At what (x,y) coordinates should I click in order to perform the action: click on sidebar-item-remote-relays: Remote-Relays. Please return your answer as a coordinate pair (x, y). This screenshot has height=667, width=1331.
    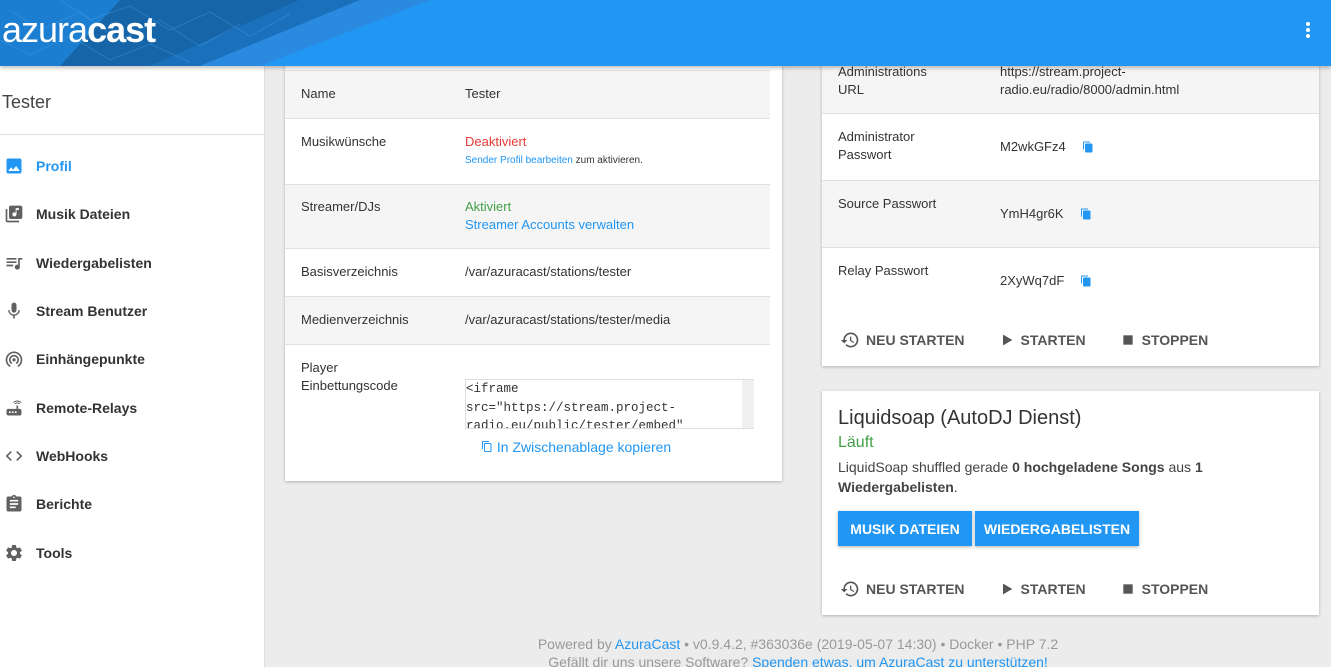
    Looking at the image, I should click on (132, 407).